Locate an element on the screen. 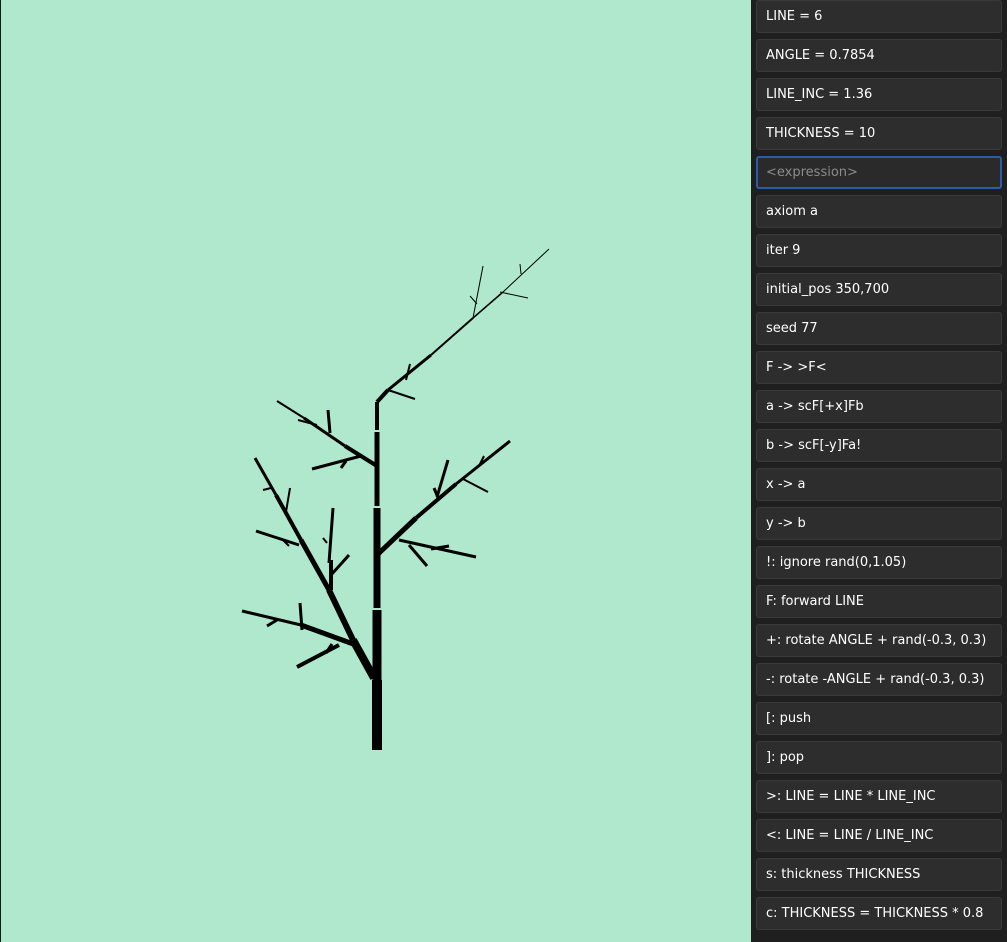  rule-item: !: ignore rand(0,1.05) is located at coordinates (879, 562).